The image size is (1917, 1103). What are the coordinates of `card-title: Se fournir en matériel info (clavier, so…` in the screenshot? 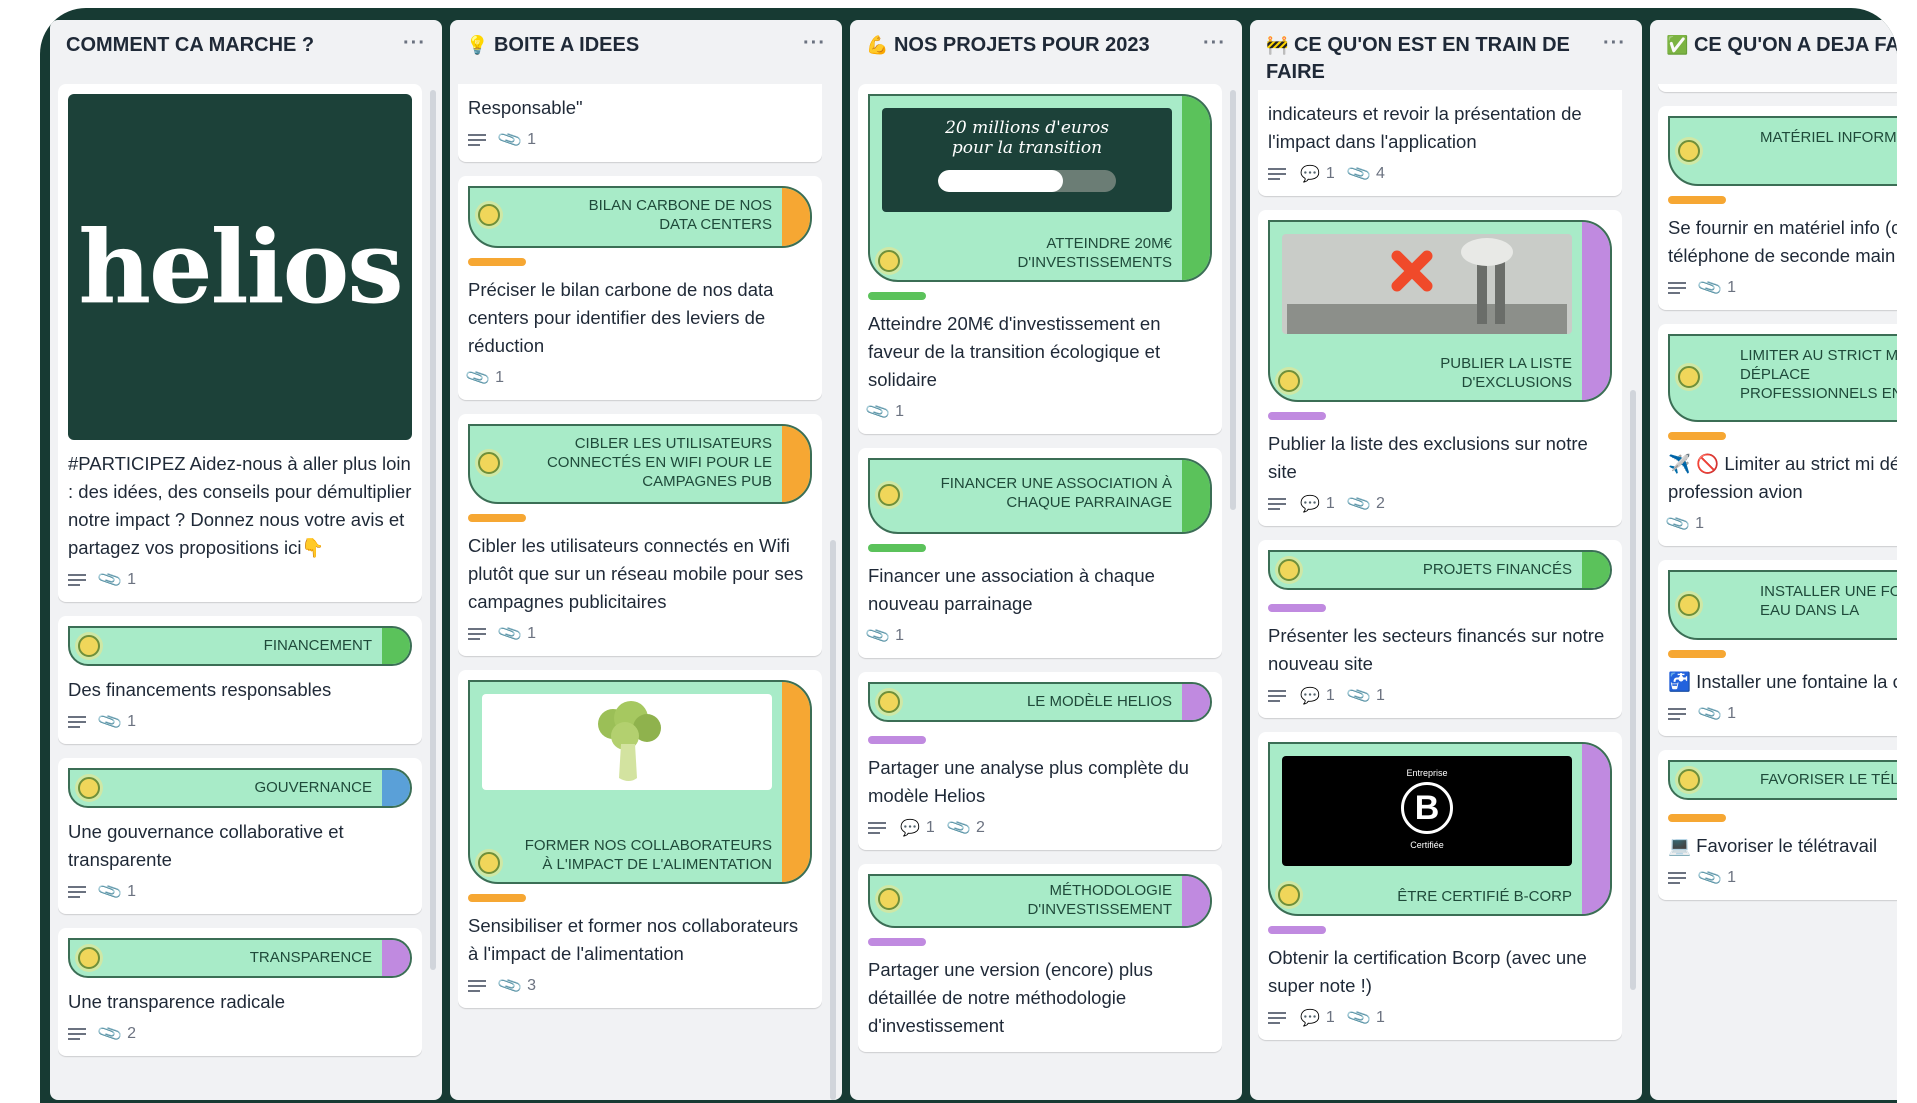 It's located at (1782, 241).